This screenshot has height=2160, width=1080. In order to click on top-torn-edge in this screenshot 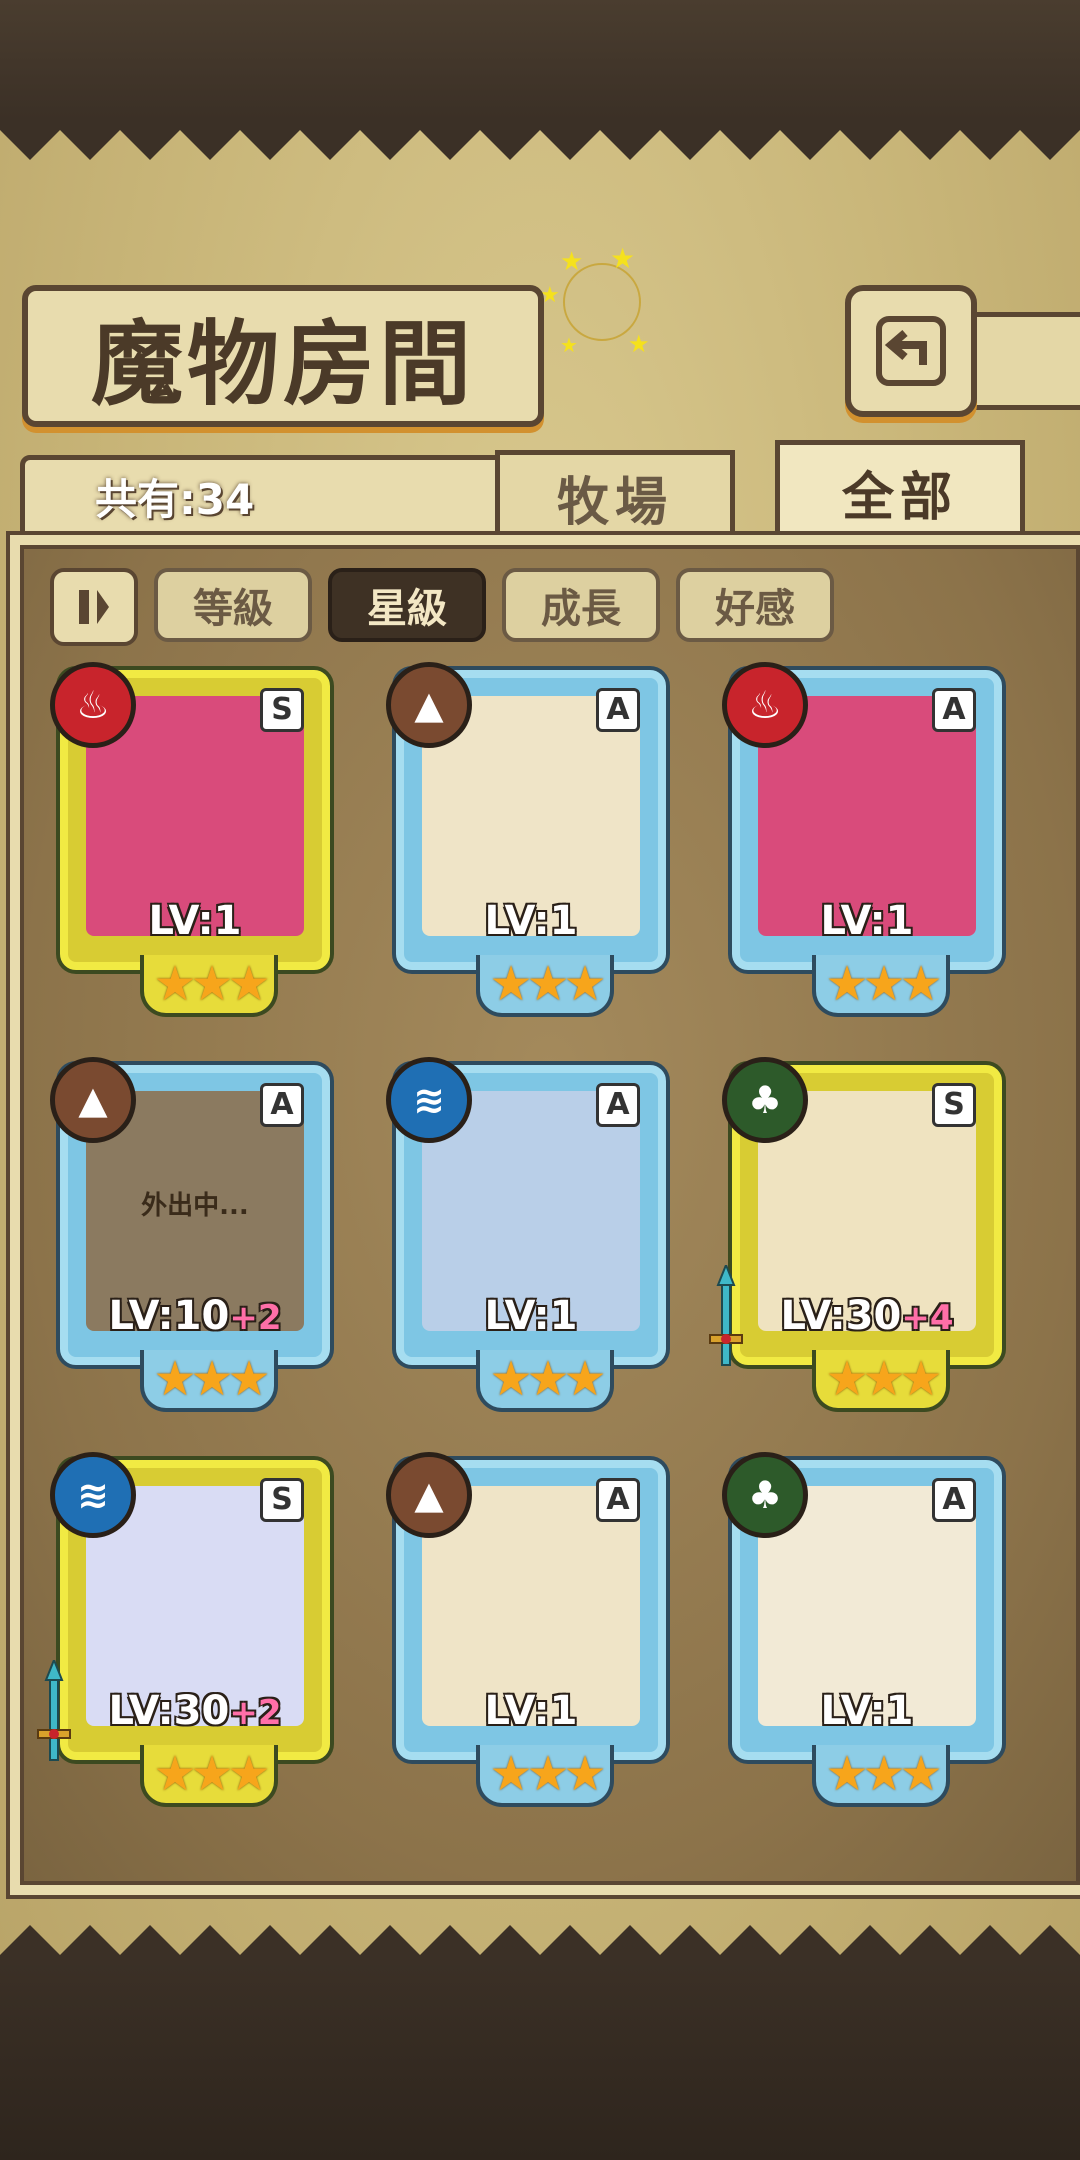, I will do `click(540, 140)`.